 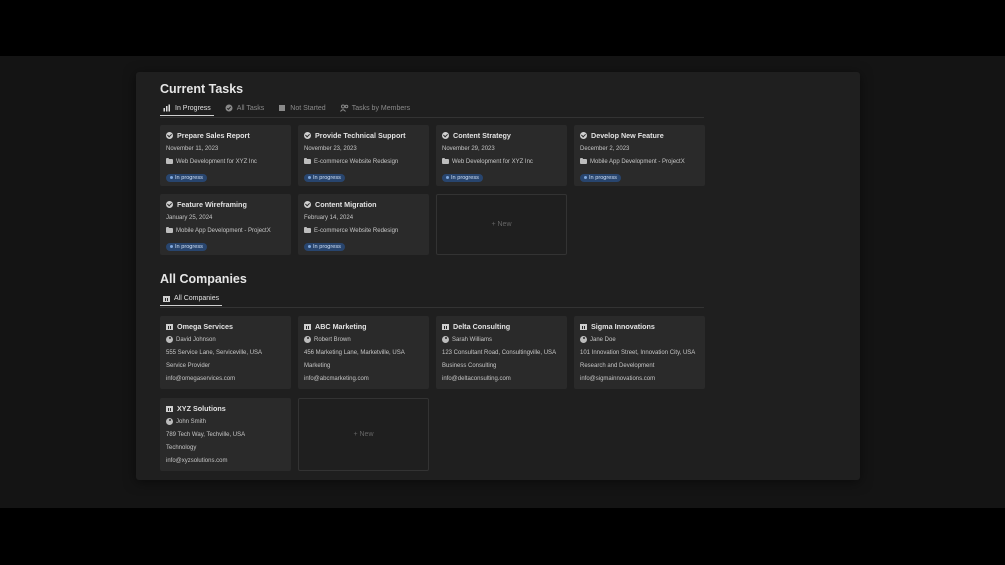 I want to click on company-contact: Robert Brown, so click(x=332, y=339).